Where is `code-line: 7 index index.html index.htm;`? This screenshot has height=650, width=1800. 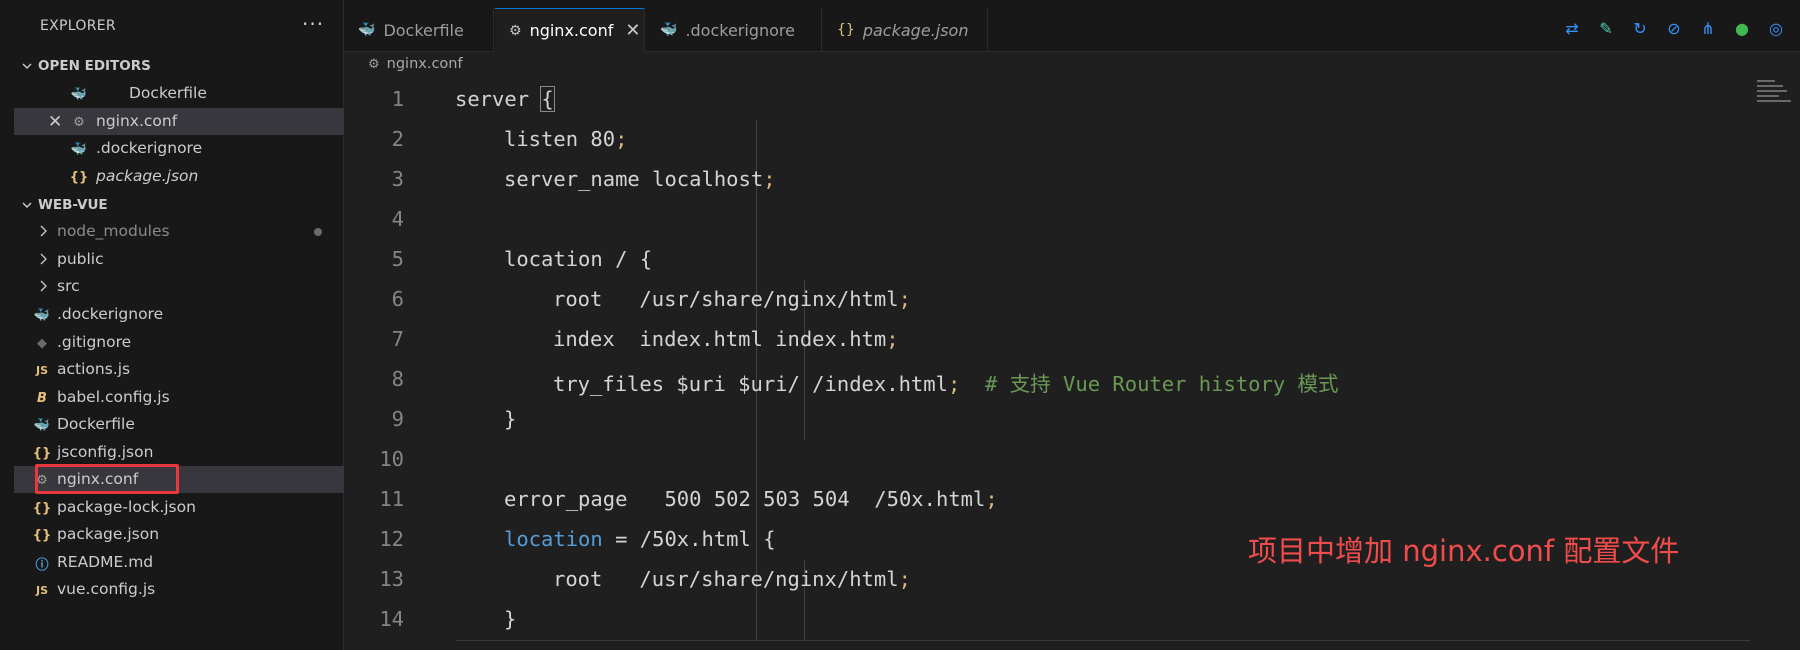
code-line: 7 index index.html index.htm; is located at coordinates (1044, 340).